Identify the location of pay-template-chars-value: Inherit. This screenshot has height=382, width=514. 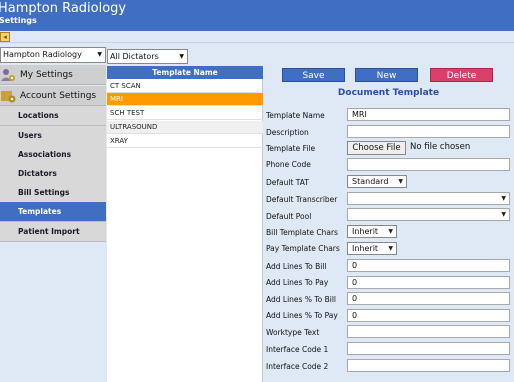
(365, 248).